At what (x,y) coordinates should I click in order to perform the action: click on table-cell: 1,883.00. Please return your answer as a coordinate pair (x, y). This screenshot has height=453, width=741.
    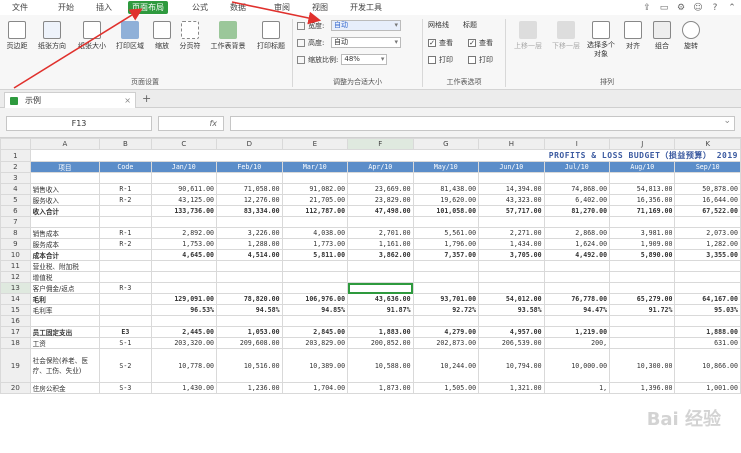
    Looking at the image, I should click on (380, 332).